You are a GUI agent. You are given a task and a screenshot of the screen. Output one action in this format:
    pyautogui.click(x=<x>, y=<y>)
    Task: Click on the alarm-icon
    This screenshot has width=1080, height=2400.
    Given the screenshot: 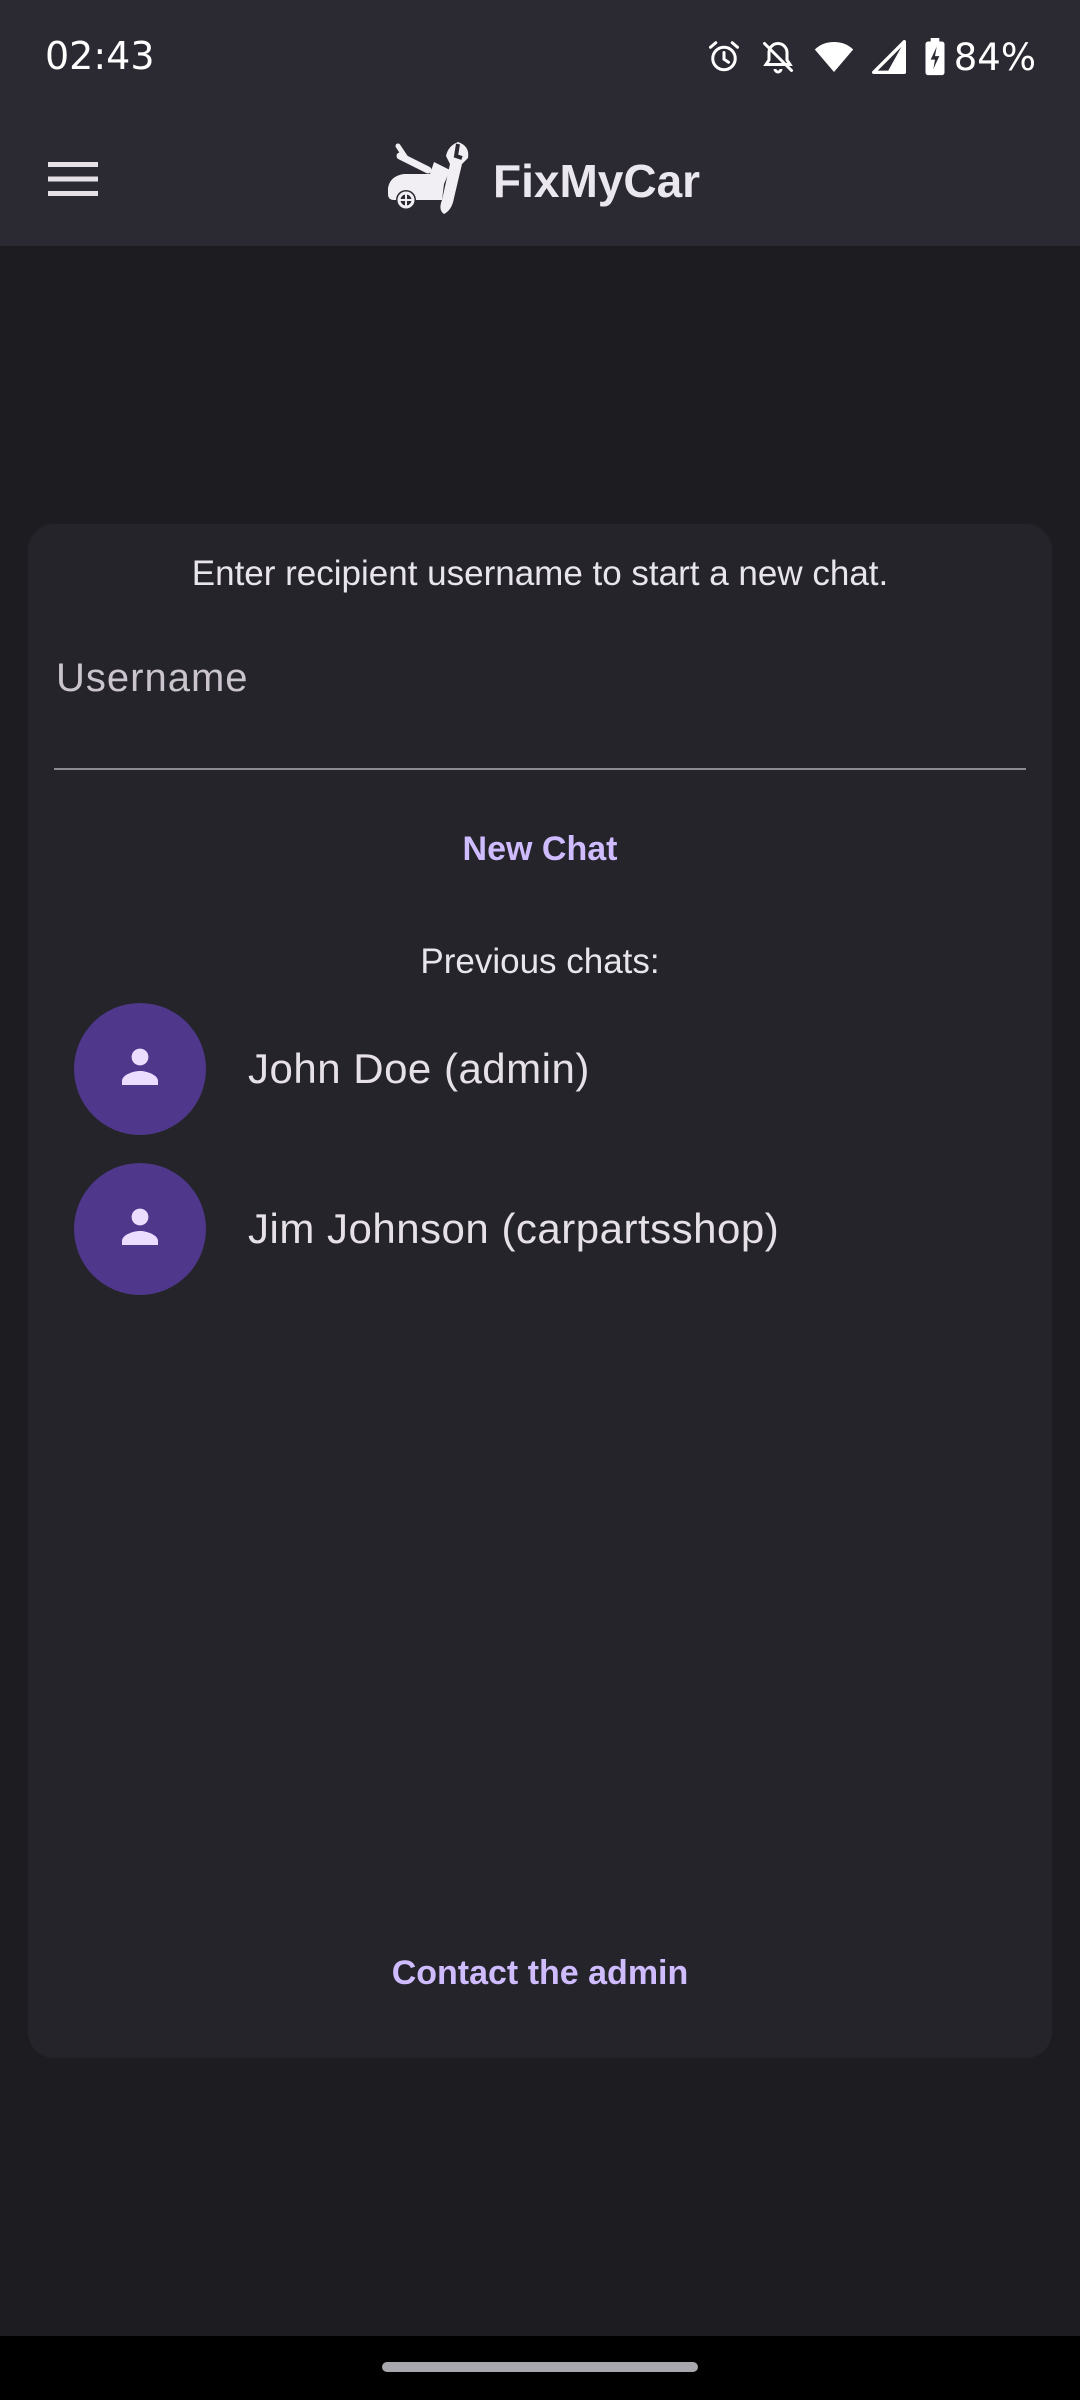 What is the action you would take?
    pyautogui.click(x=724, y=57)
    